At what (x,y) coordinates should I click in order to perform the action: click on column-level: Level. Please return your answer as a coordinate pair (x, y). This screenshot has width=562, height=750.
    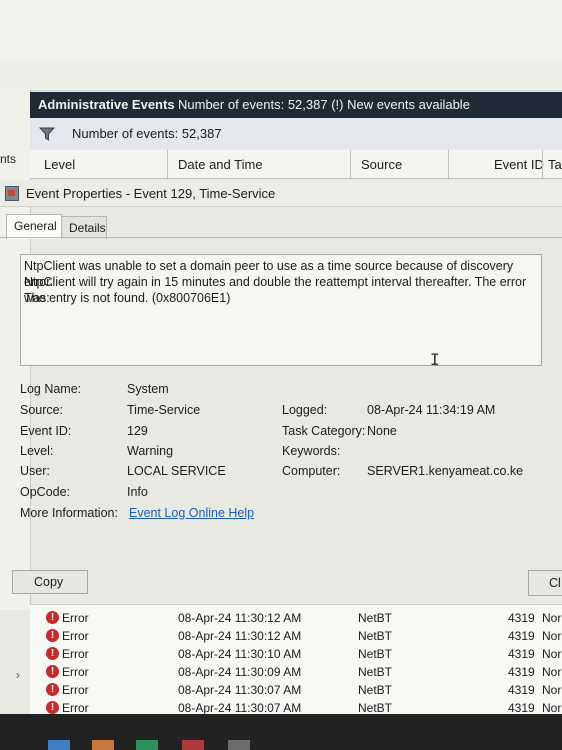
    Looking at the image, I should click on (59, 164).